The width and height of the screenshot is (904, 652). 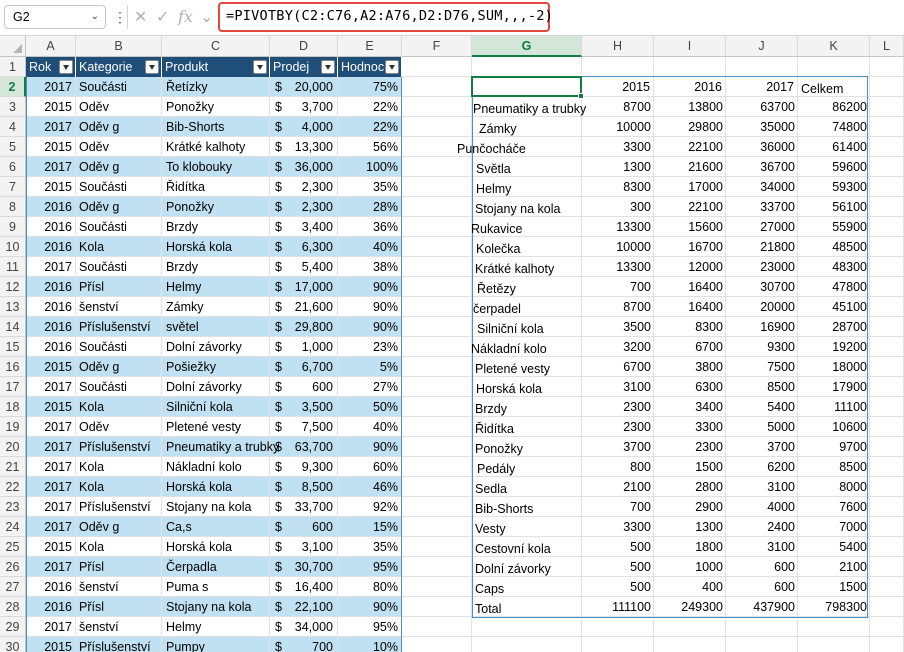 I want to click on table-cell-year: 2016, so click(x=50, y=227).